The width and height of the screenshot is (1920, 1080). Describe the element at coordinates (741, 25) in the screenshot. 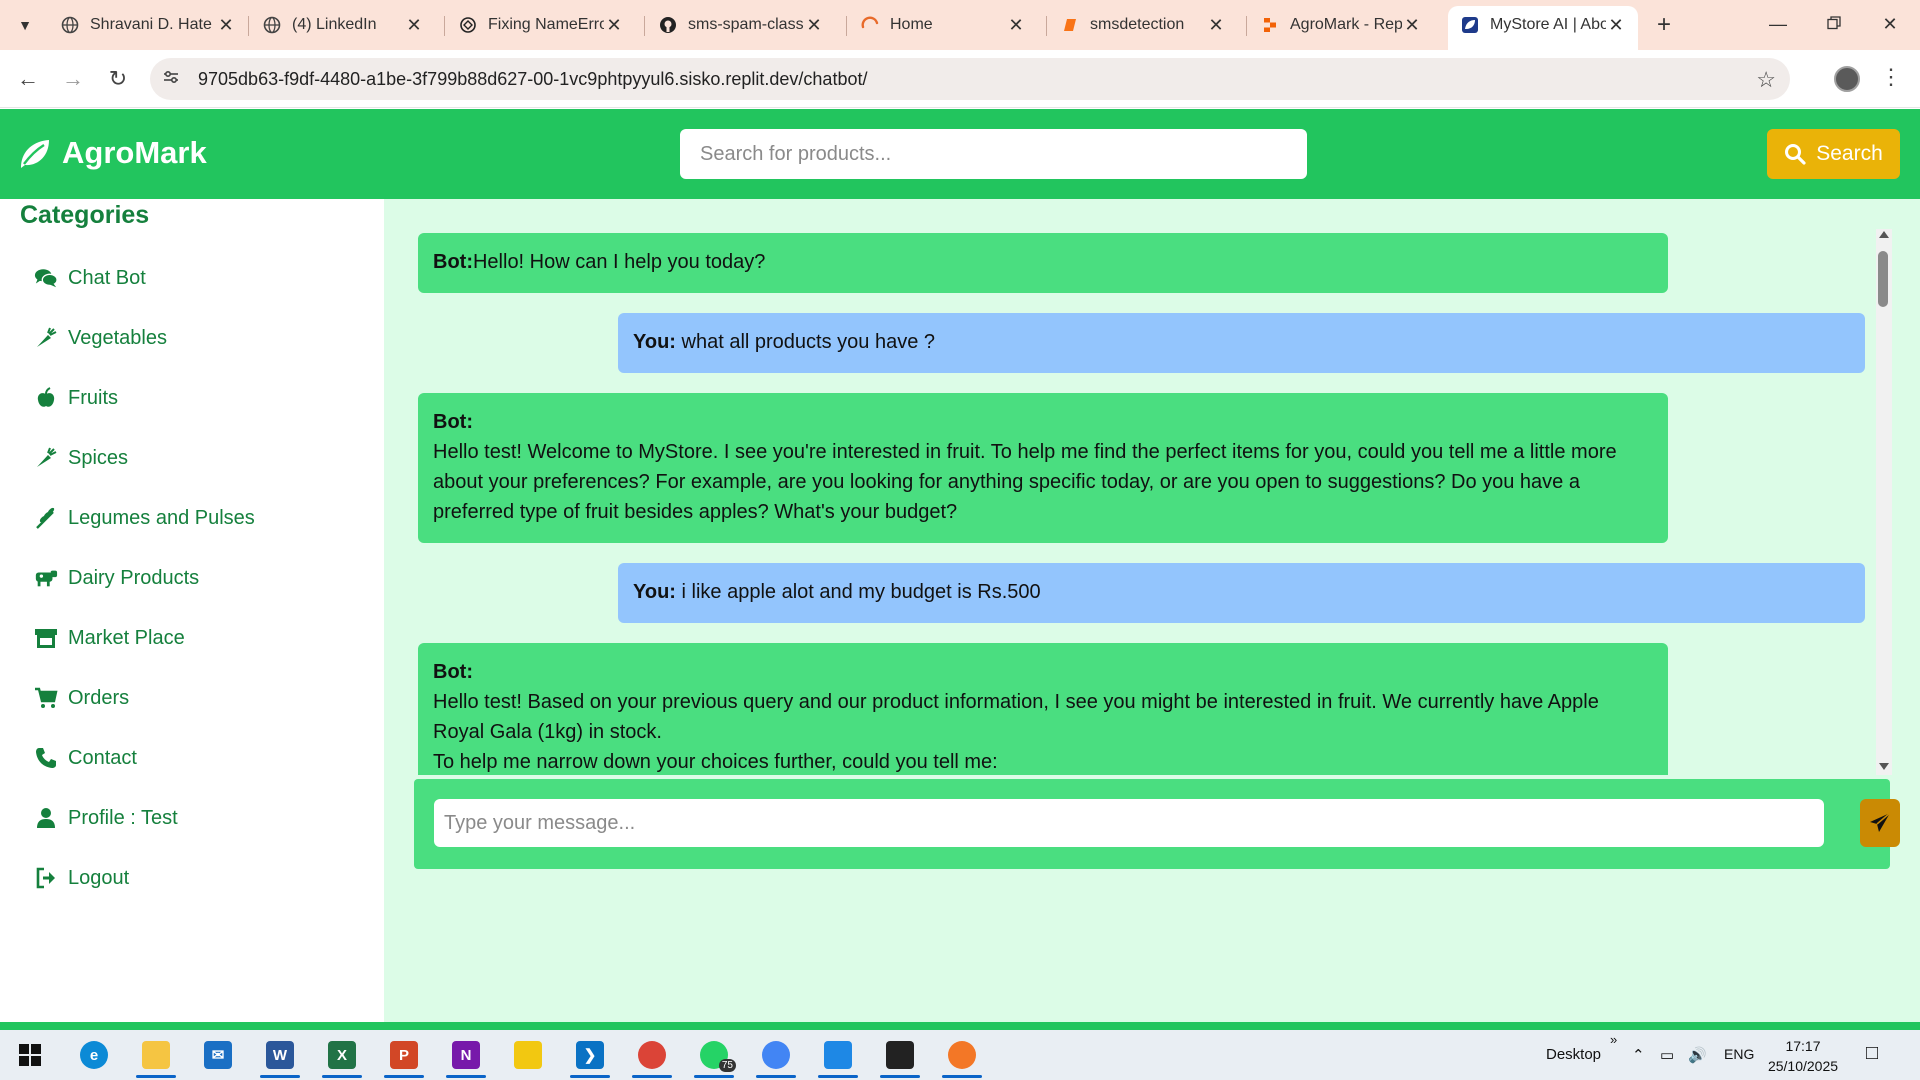

I see `browser-tab: sms-spam-classi ✕` at that location.